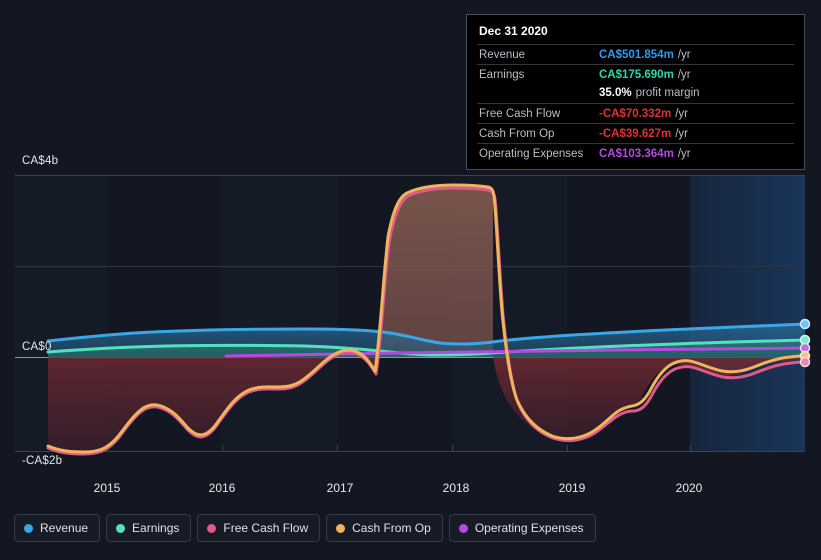  What do you see at coordinates (517, 134) in the screenshot?
I see `tooltip-label-cash-from-op: Cash From Op` at bounding box center [517, 134].